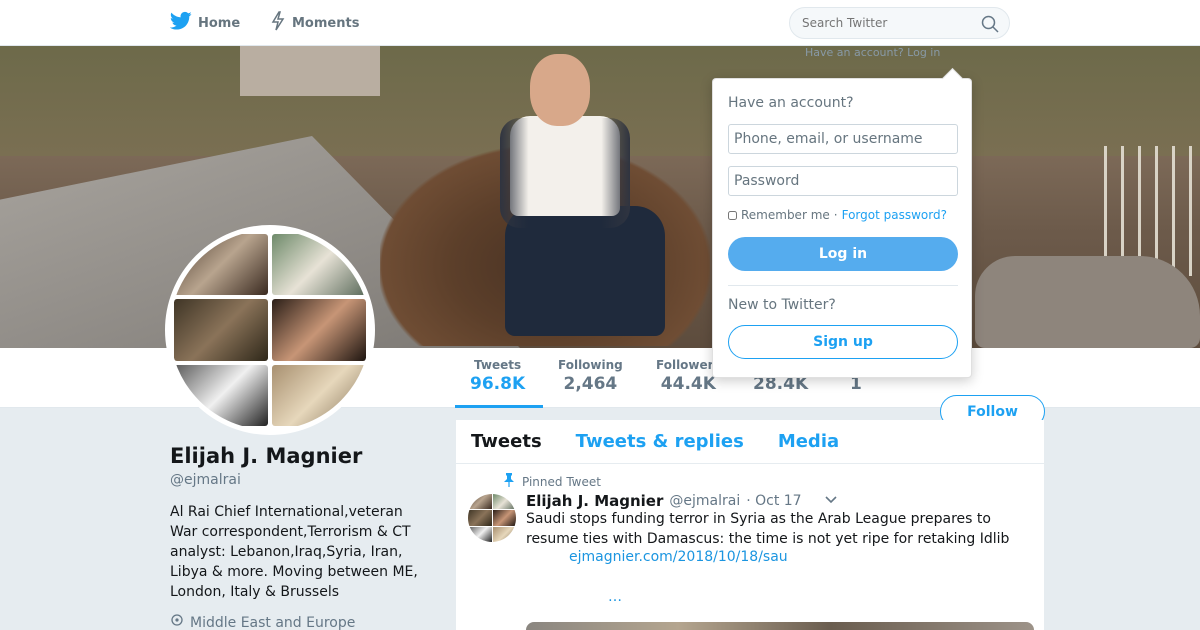  I want to click on pinned-label-row: Pinned Tweet, so click(552, 481).